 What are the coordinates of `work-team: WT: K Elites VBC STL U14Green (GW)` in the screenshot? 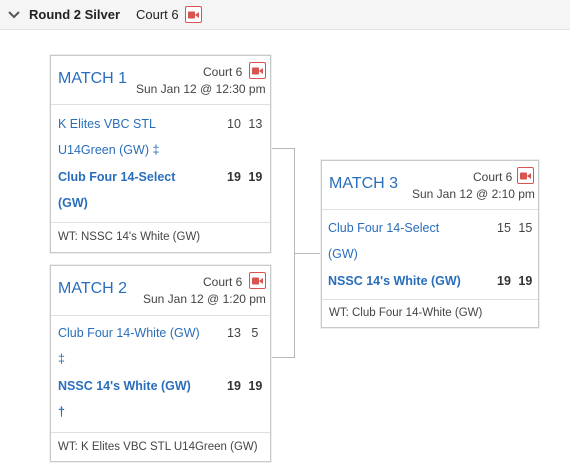 It's located at (160, 446).